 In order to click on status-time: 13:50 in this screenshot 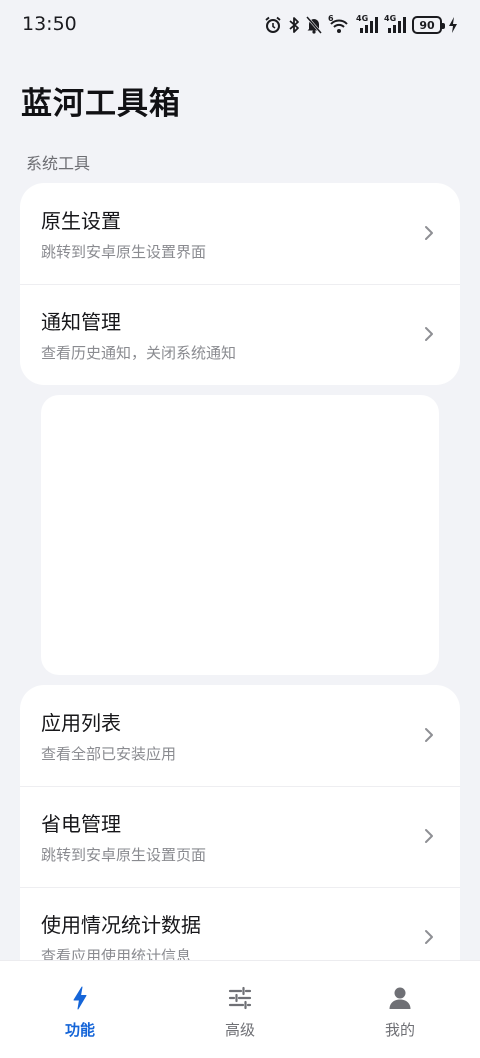, I will do `click(49, 24)`.